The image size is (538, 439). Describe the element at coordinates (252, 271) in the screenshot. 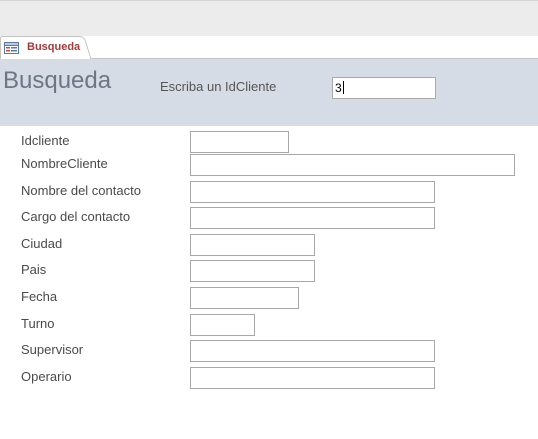

I see `pais-field` at that location.